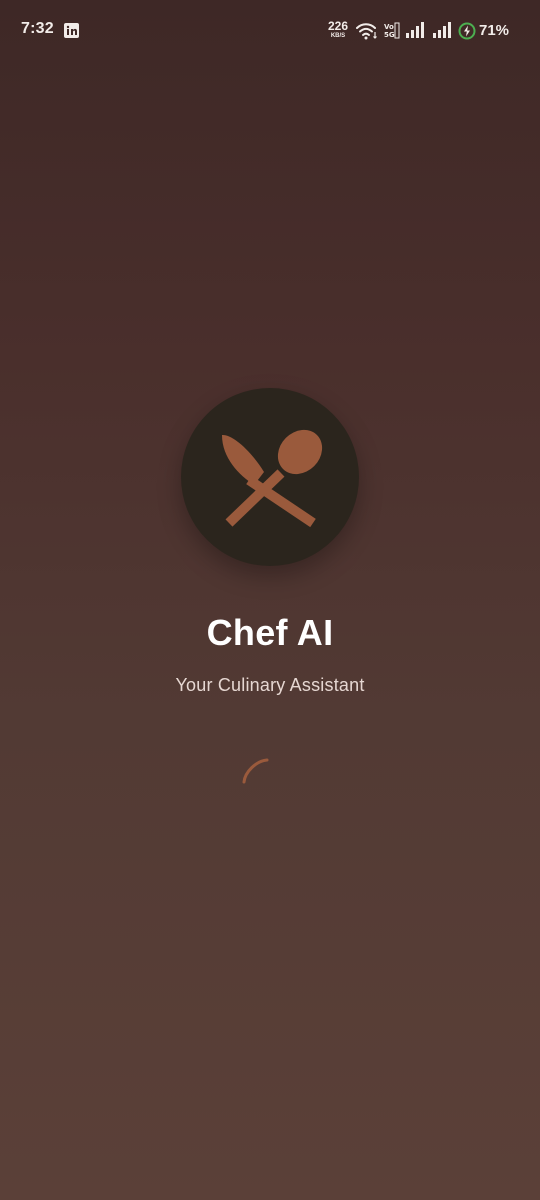  What do you see at coordinates (338, 26) in the screenshot?
I see `network-speed-value: 226` at bounding box center [338, 26].